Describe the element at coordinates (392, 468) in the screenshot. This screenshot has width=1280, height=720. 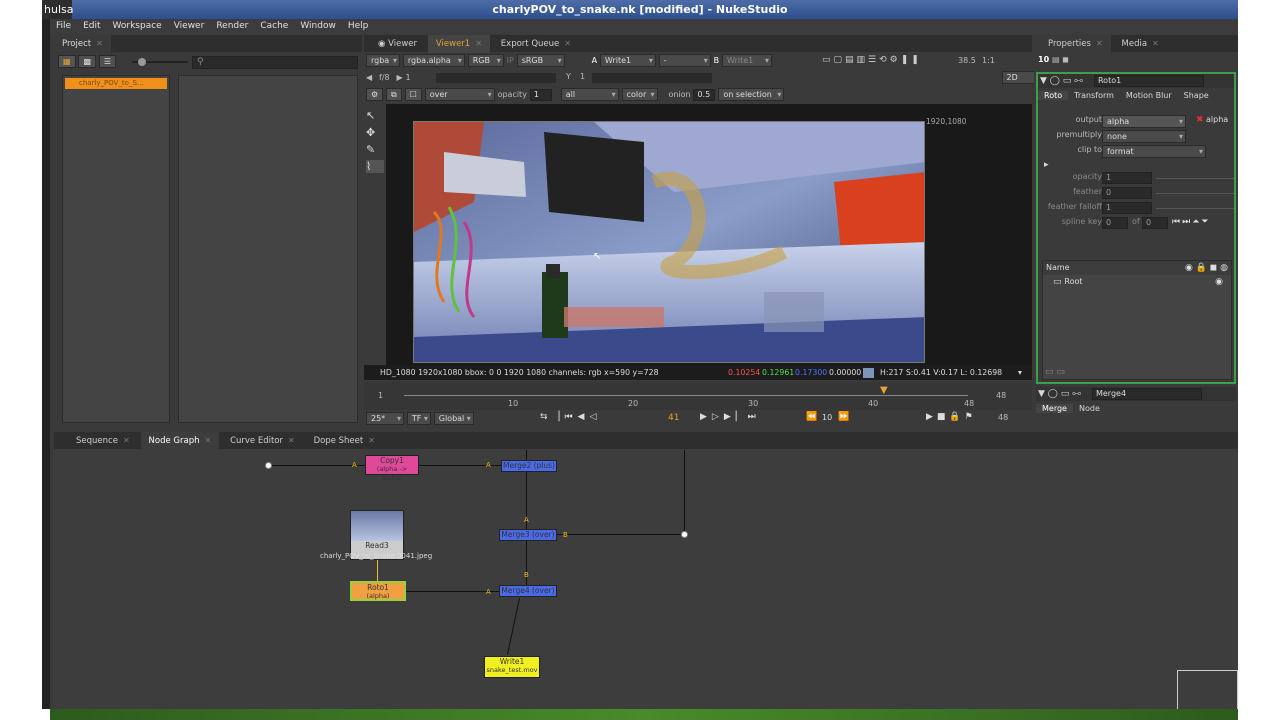
I see `copy1-node: Copy1 (alpha -> alpha)` at that location.